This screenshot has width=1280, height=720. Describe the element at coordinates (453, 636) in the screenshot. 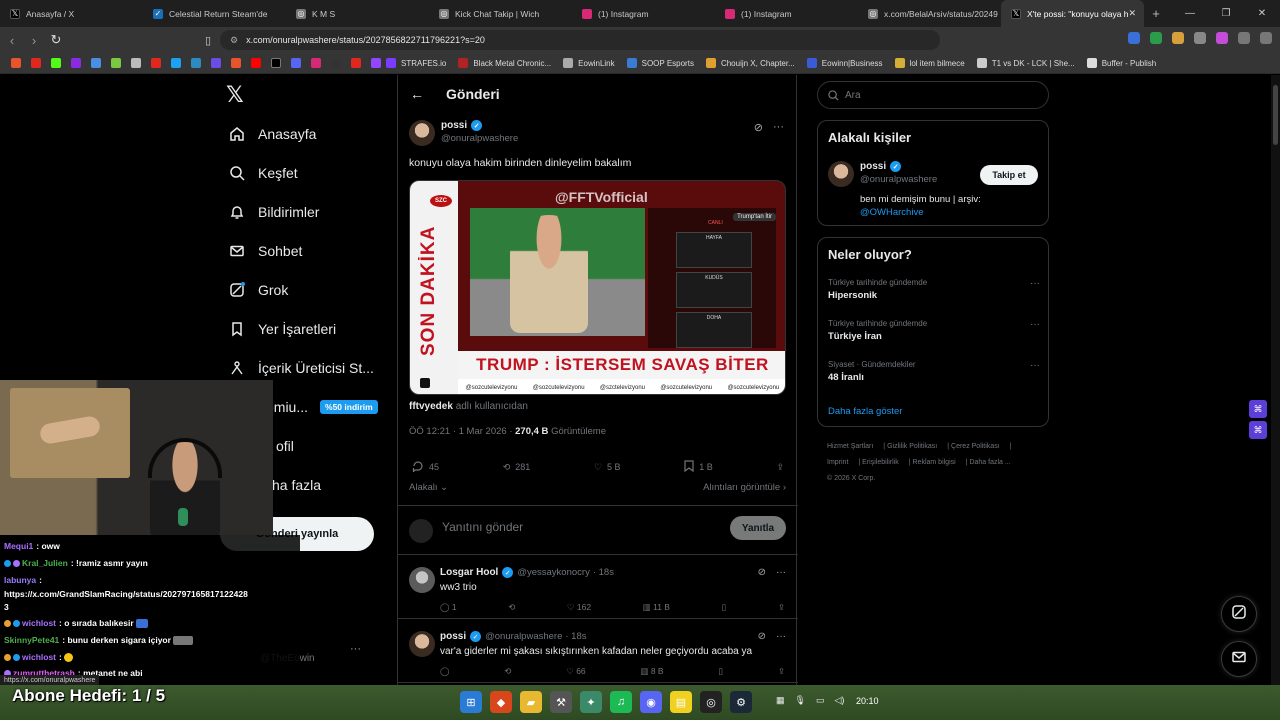

I see `reply-author-name: possi` at that location.